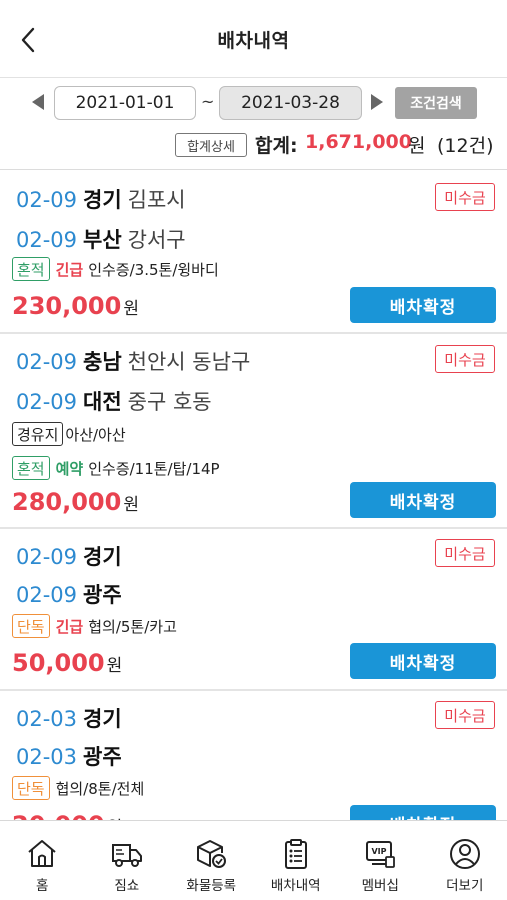 Image resolution: width=507 pixels, height=900 pixels. What do you see at coordinates (47, 719) in the screenshot?
I see `pickup-date: 02-03` at bounding box center [47, 719].